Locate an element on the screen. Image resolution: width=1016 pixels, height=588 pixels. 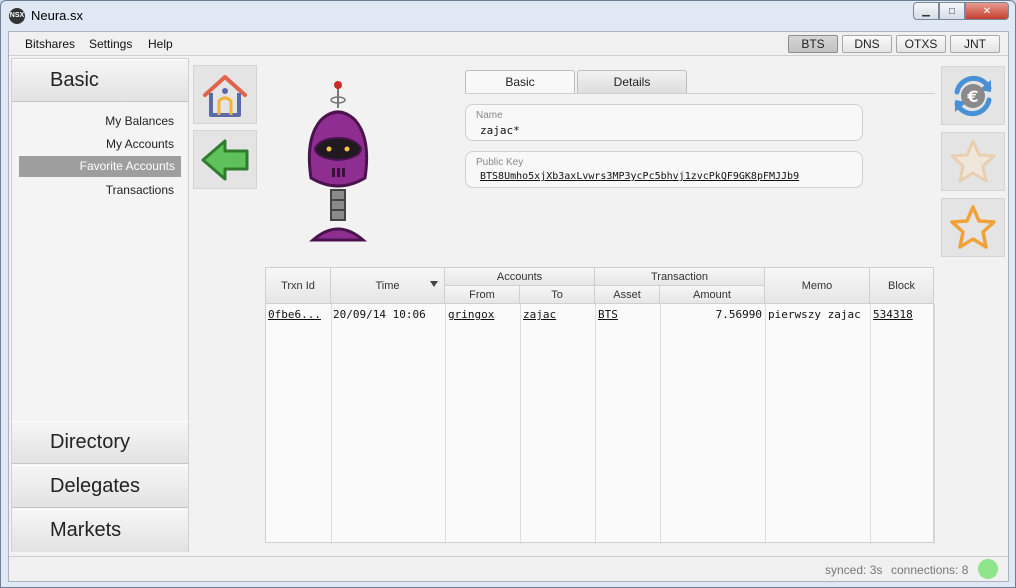
detail-tabs: Basic Details is located at coordinates (576, 82).